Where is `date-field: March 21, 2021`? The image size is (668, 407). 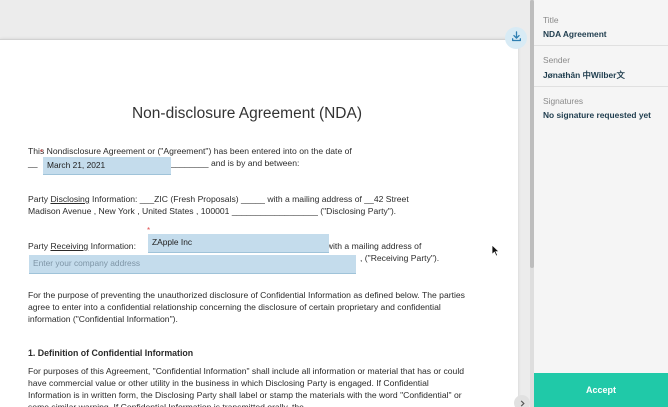 date-field: March 21, 2021 is located at coordinates (107, 166).